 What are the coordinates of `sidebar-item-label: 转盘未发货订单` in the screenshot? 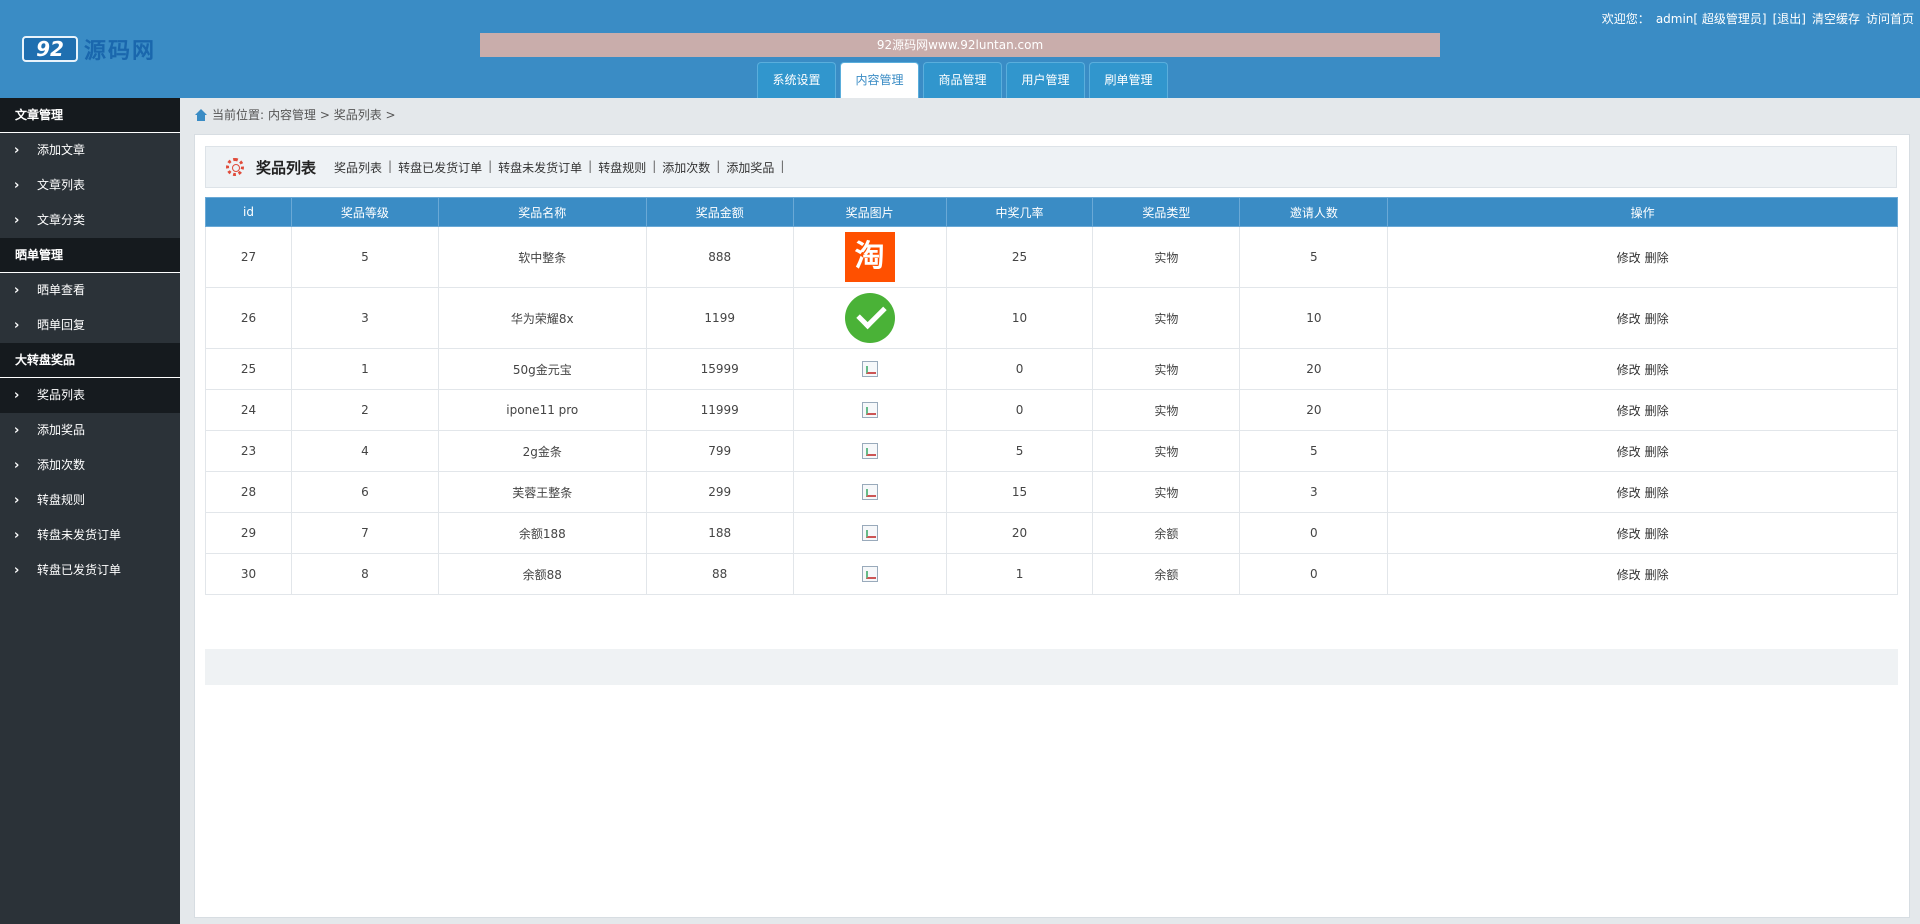 It's located at (79, 535).